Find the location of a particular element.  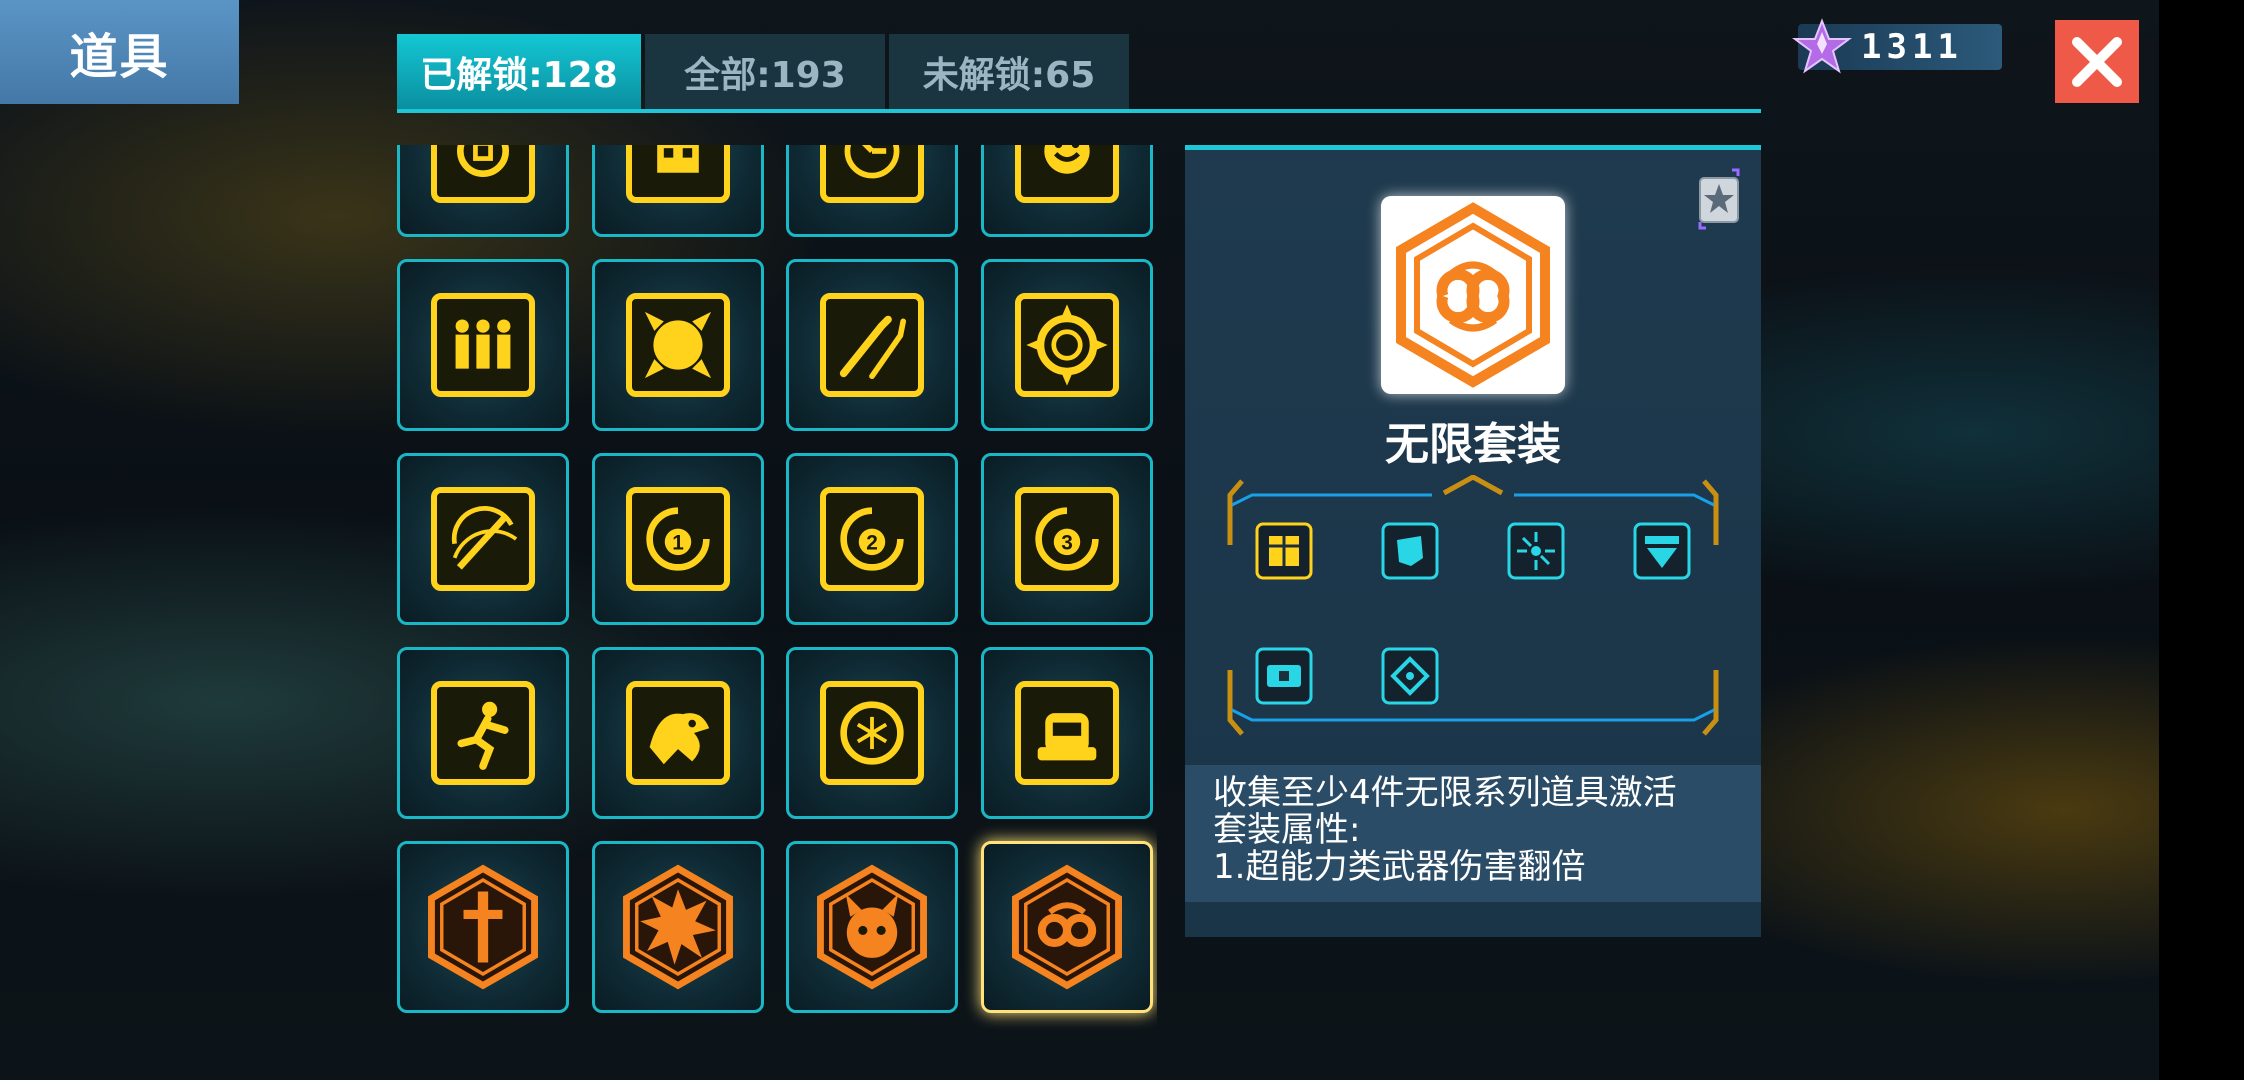

three-people-item-icon is located at coordinates (483, 344).